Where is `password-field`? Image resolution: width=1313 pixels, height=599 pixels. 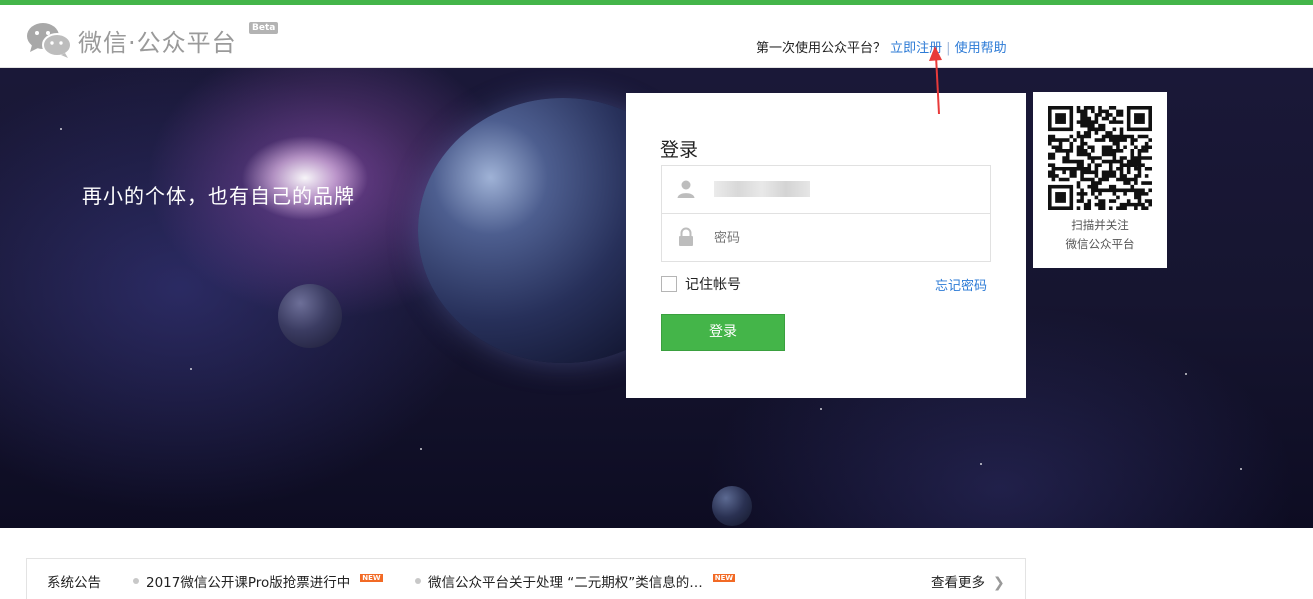 password-field is located at coordinates (826, 237).